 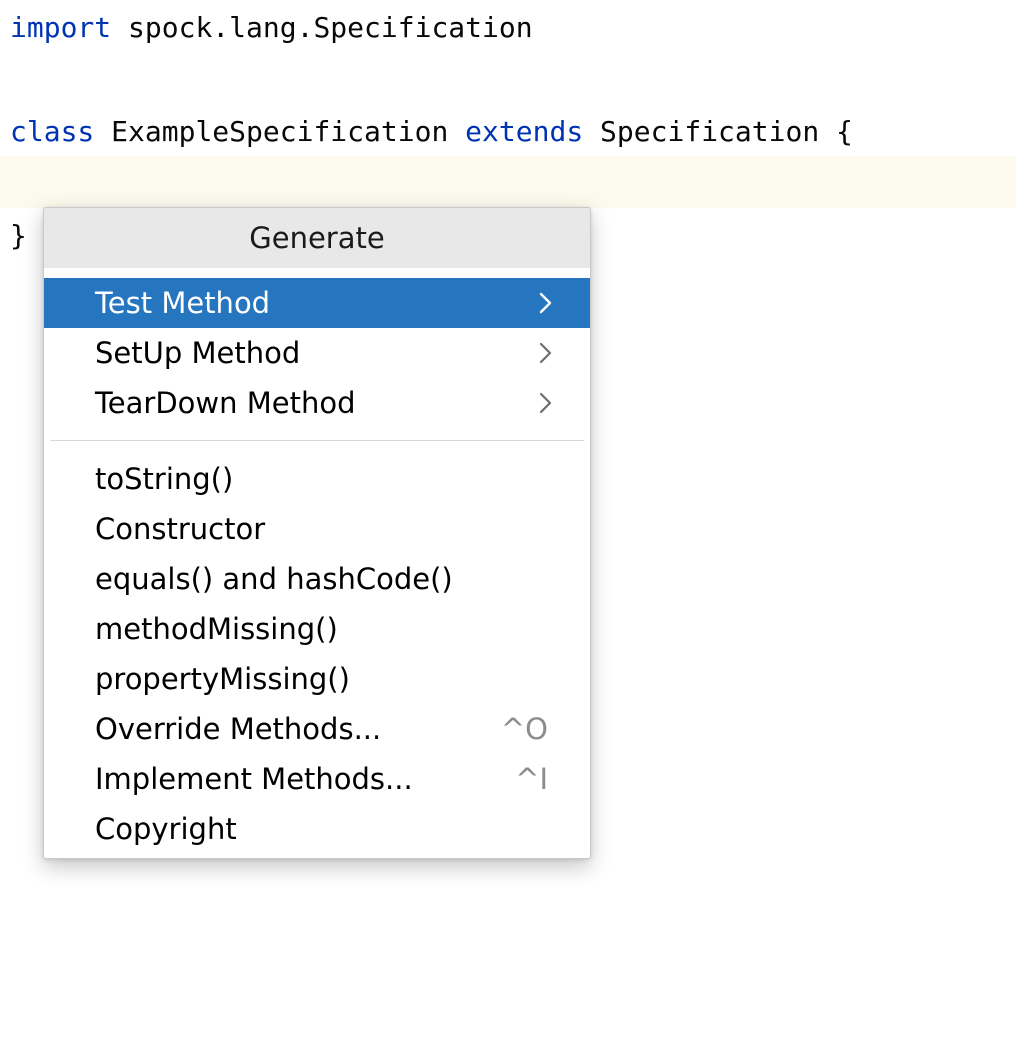 What do you see at coordinates (317, 829) in the screenshot?
I see `menu-item-copyright: Copyright` at bounding box center [317, 829].